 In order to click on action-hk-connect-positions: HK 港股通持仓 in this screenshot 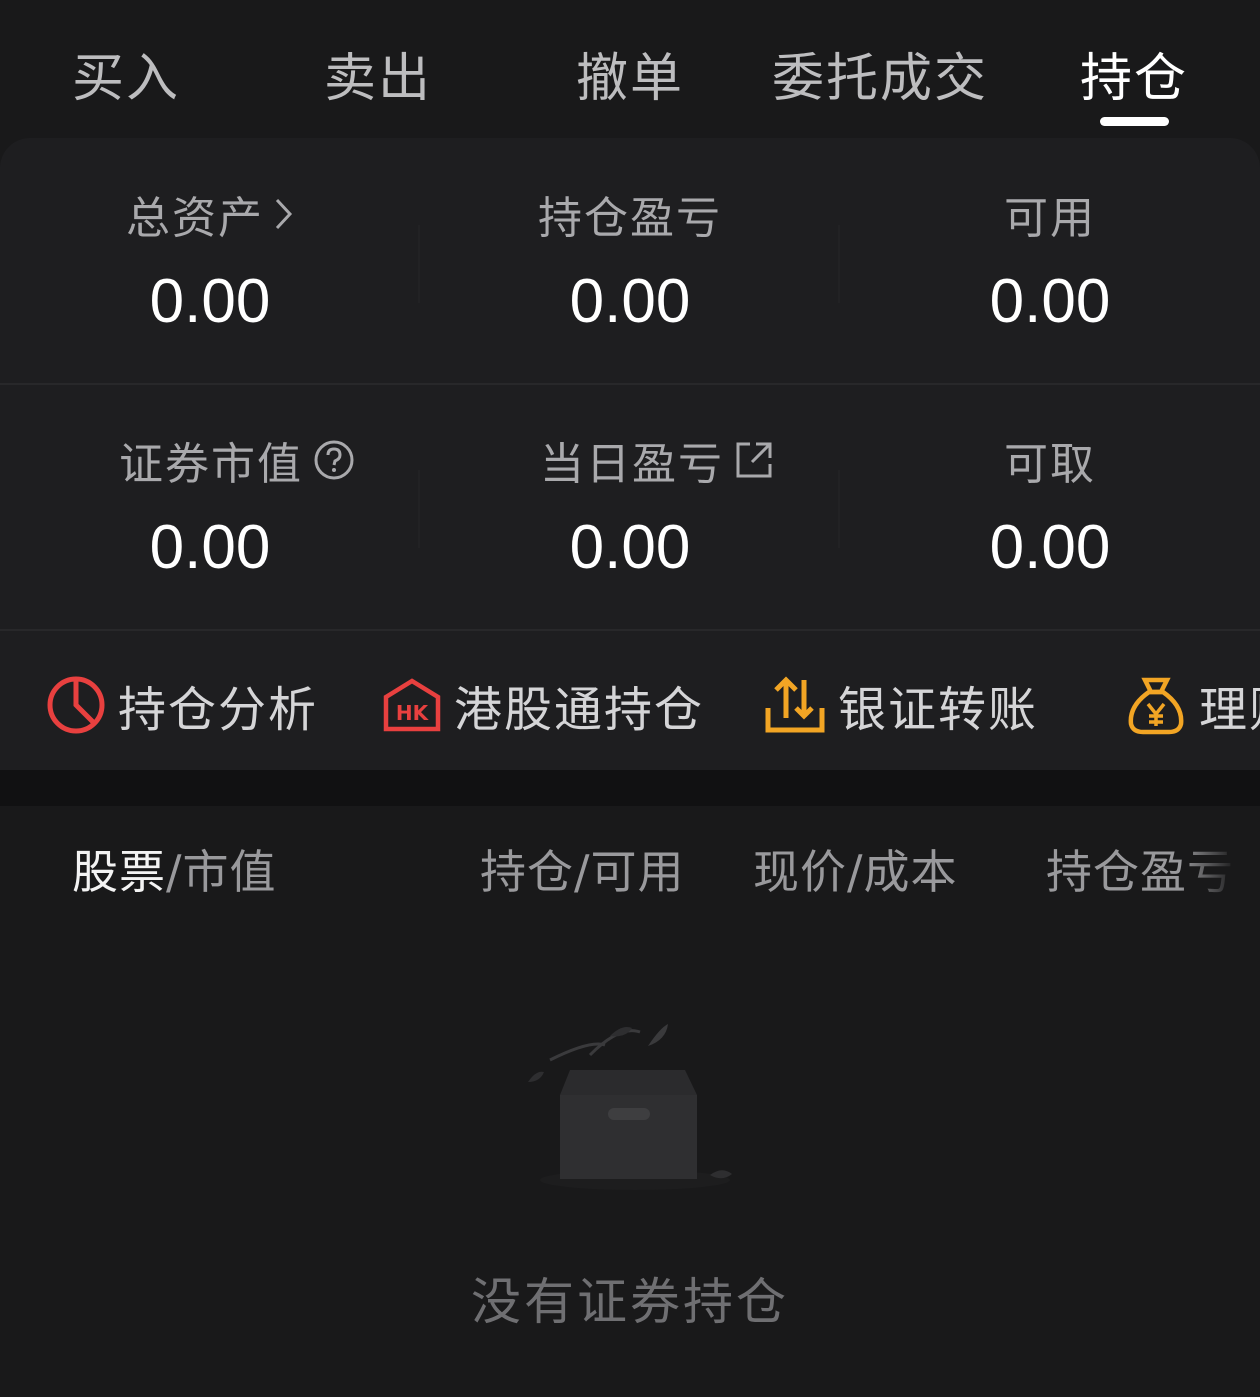, I will do `click(543, 705)`.